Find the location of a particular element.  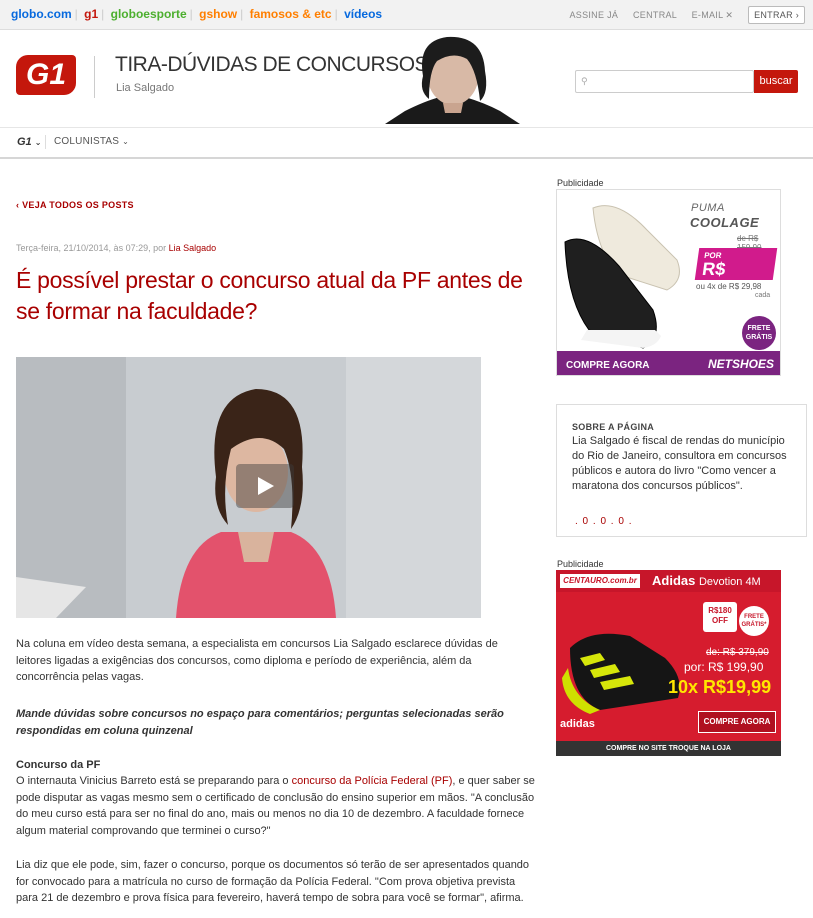

post-author-link: Lia Salgado is located at coordinates (193, 248).